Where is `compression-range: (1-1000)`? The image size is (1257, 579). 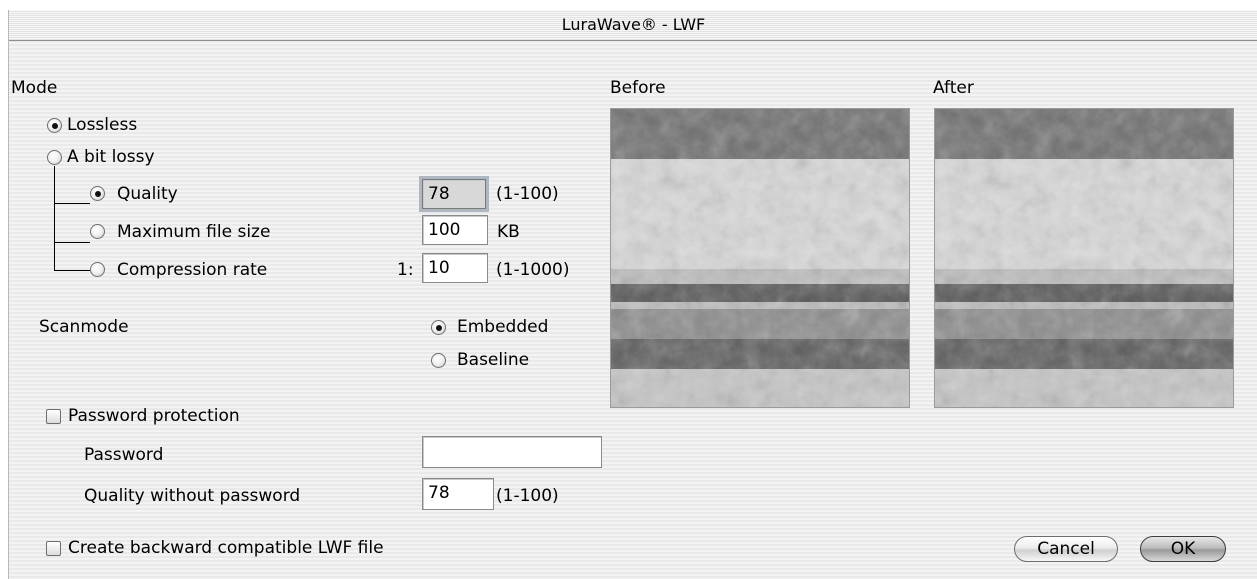
compression-range: (1-1000) is located at coordinates (533, 270).